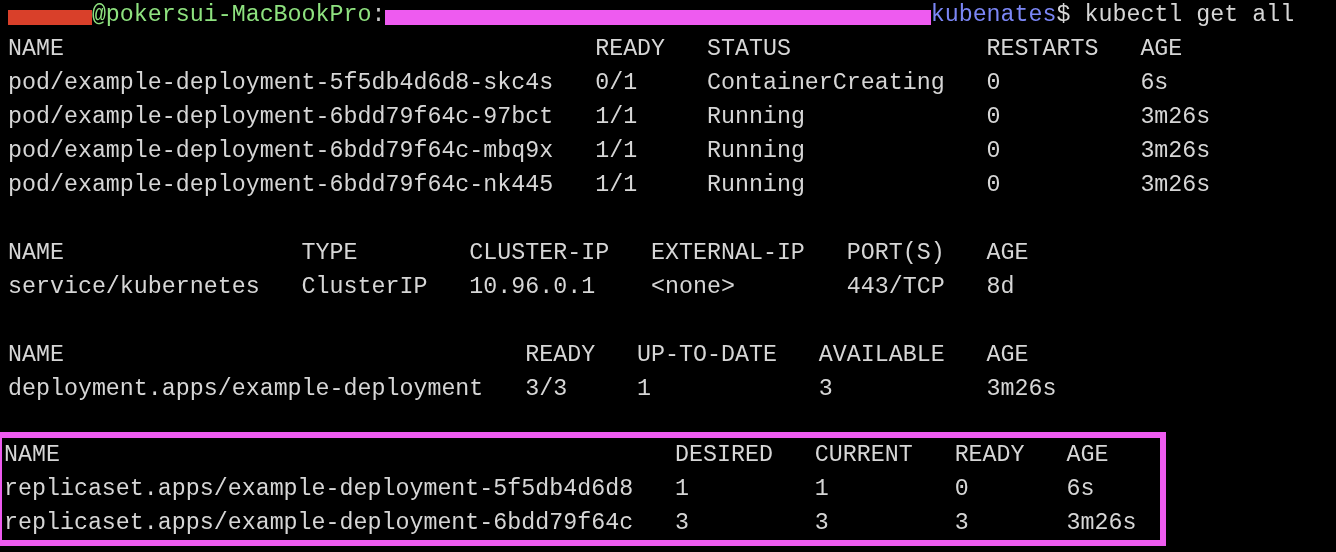 This screenshot has height=552, width=1336. I want to click on table-cell-text: pod/example-deployment-5f5db4d6d8-skc4s, so click(281, 83).